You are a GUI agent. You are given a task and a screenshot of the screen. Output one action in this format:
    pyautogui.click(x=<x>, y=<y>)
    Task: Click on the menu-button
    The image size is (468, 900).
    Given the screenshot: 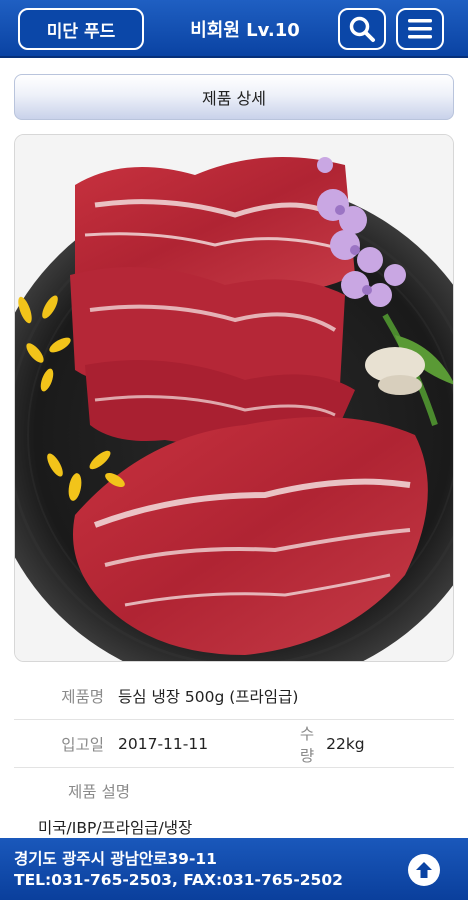 What is the action you would take?
    pyautogui.click(x=420, y=29)
    